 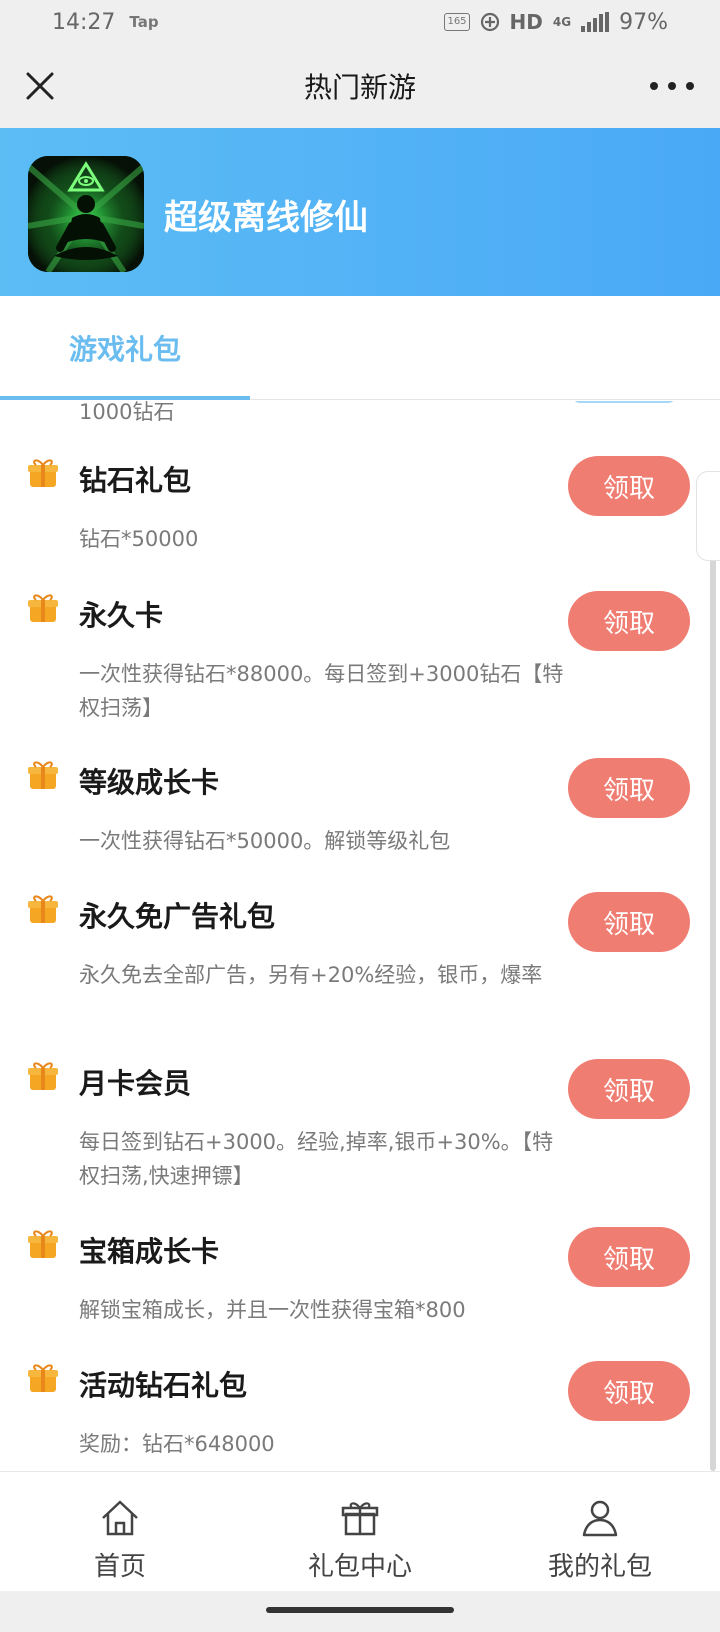 I want to click on data-saver-icon, so click(x=489, y=22).